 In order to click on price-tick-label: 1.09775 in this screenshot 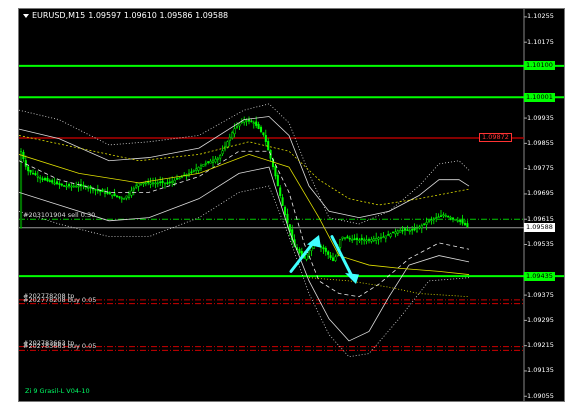, I will do `click(540, 168)`.